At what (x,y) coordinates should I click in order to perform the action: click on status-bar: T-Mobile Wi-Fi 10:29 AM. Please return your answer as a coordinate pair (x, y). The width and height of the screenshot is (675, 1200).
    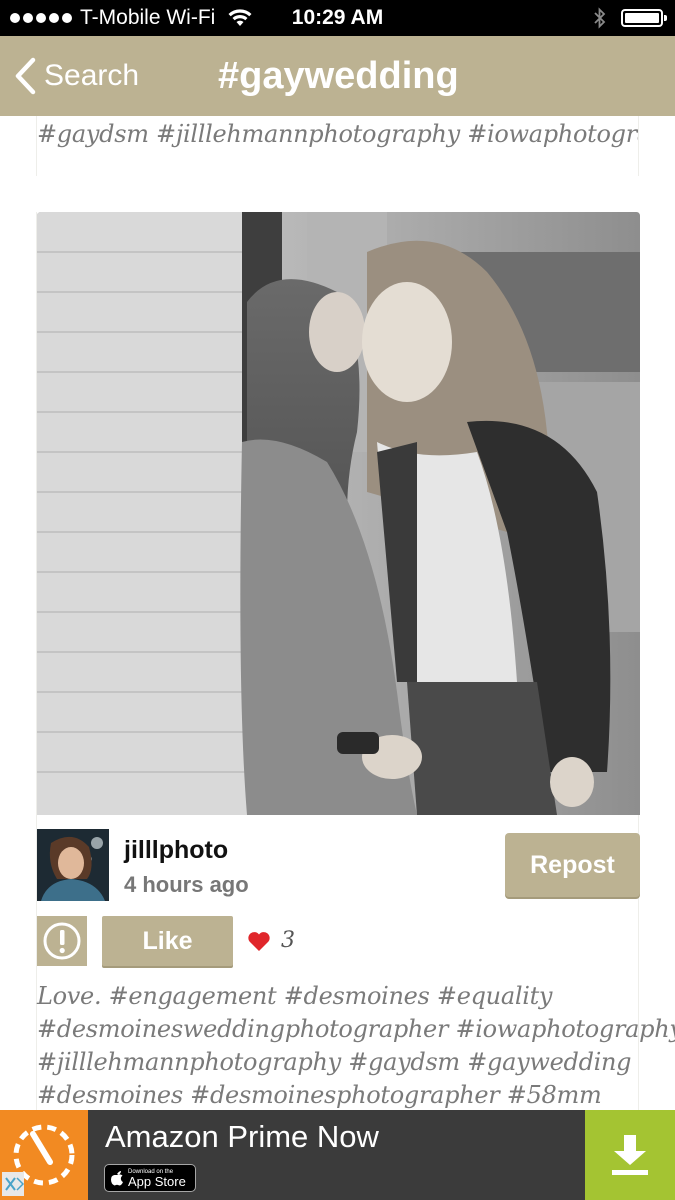
    Looking at the image, I should click on (337, 18).